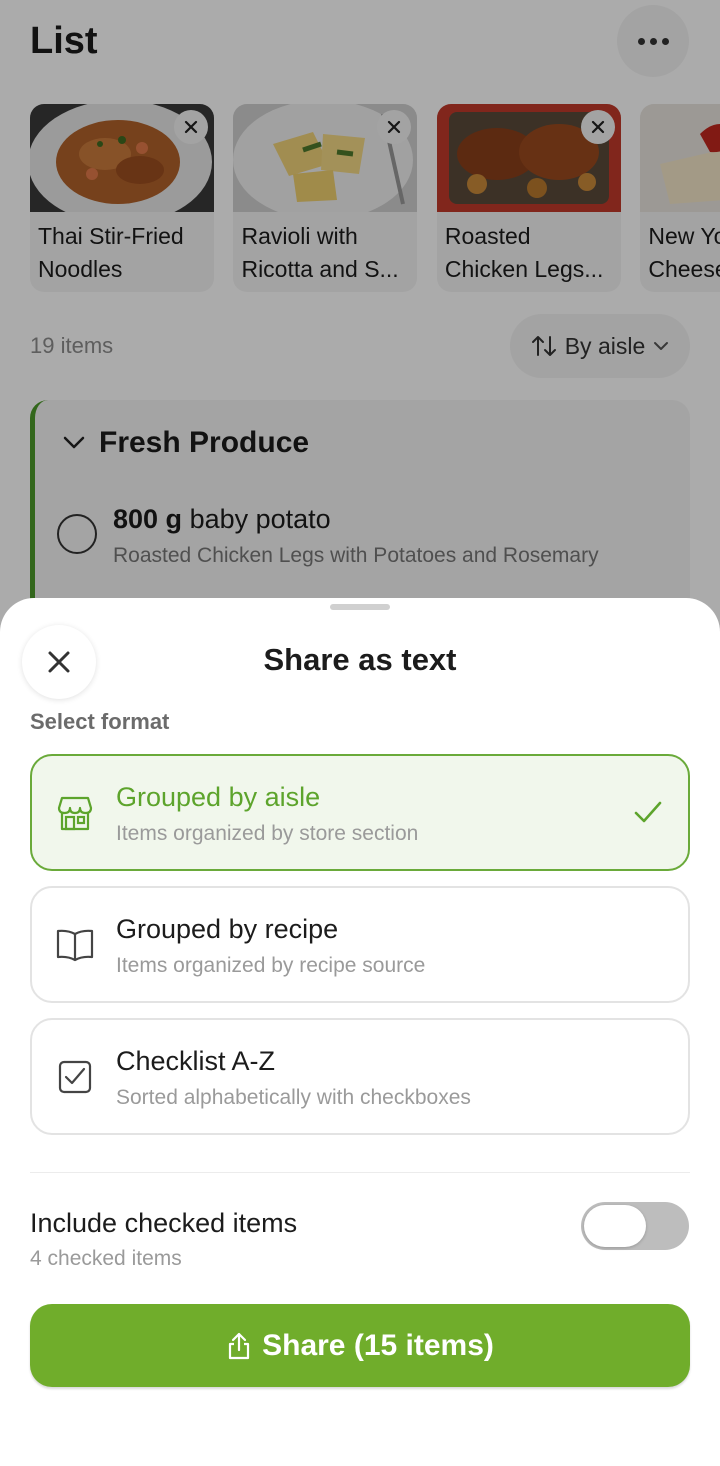 This screenshot has width=720, height=1466. What do you see at coordinates (218, 797) in the screenshot?
I see `option-title: Grouped by aisle` at bounding box center [218, 797].